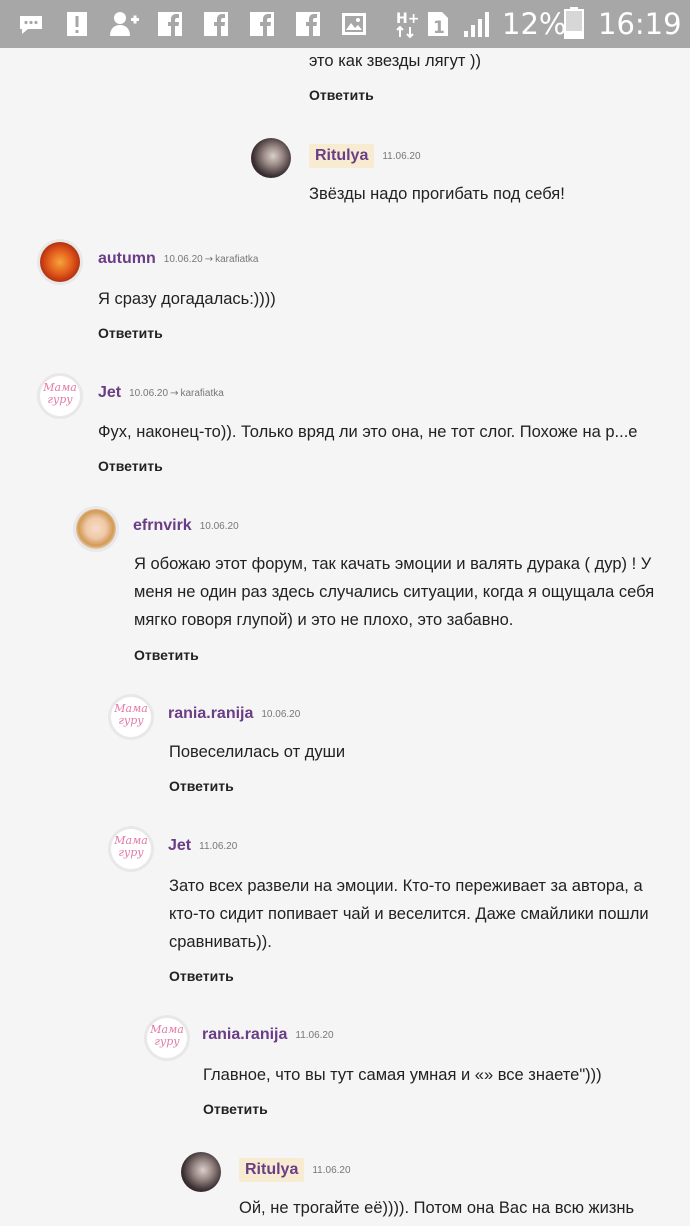  What do you see at coordinates (439, 28) in the screenshot?
I see `svg-text: 1` at bounding box center [439, 28].